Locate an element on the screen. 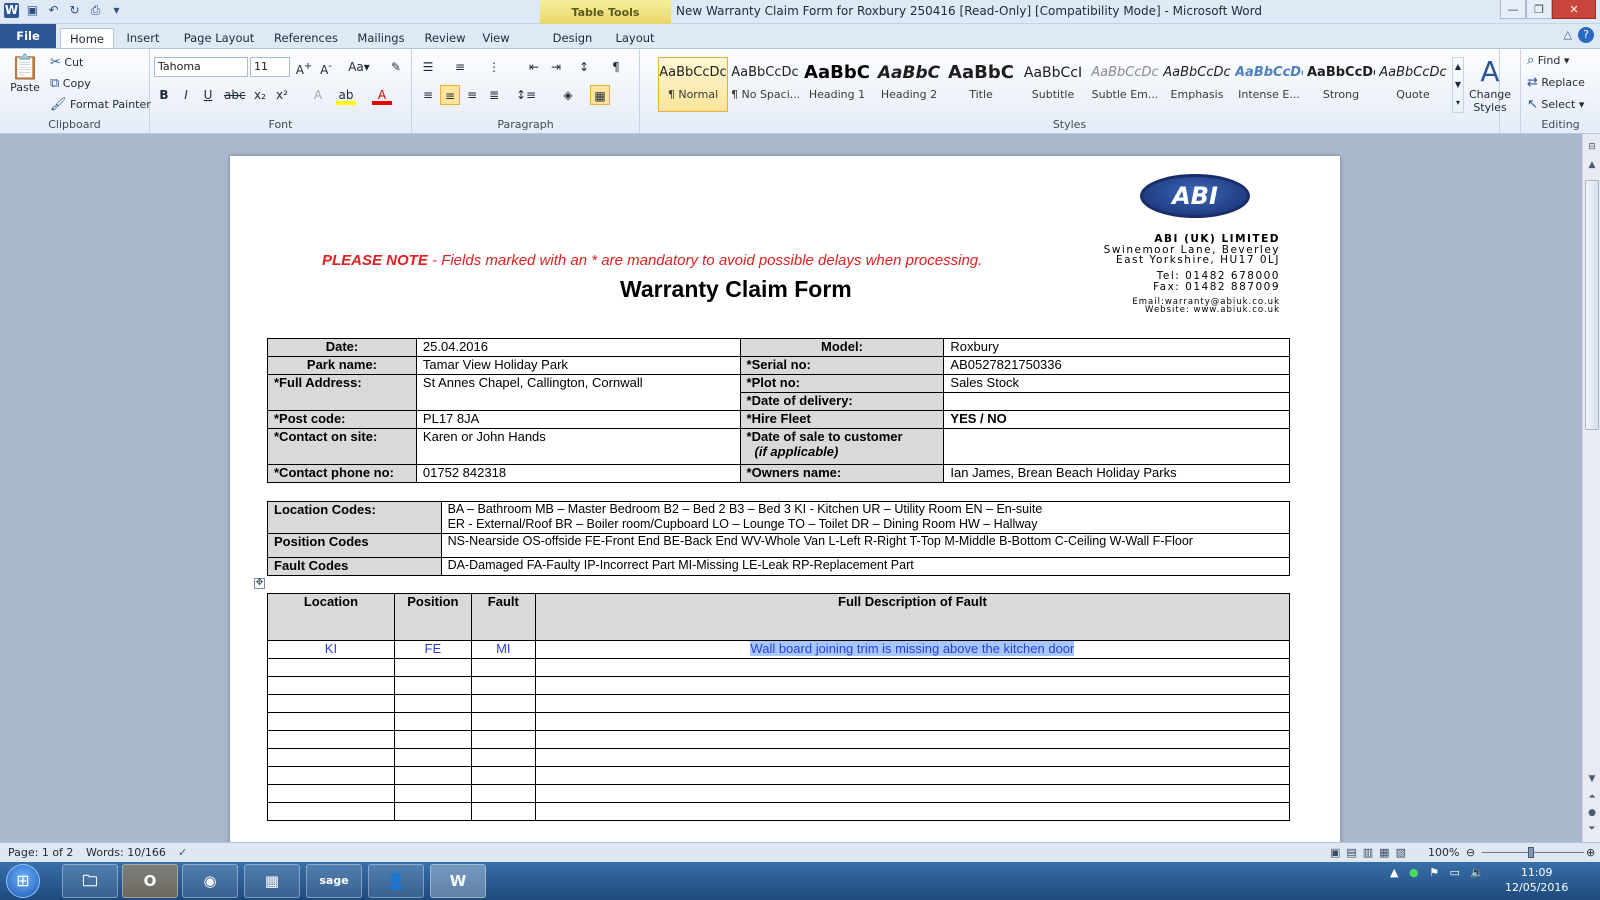 Image resolution: width=1600 pixels, height=900 pixels. justify-icon: ≣ is located at coordinates (494, 95).